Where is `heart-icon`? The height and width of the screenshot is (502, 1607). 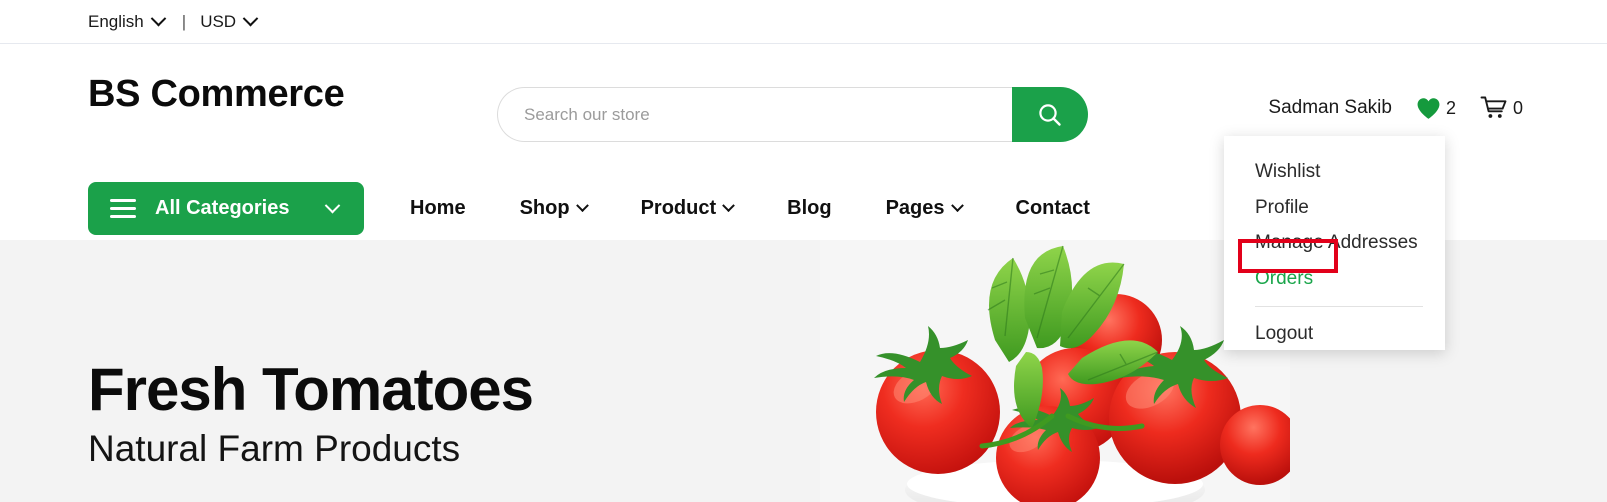
heart-icon is located at coordinates (1428, 108).